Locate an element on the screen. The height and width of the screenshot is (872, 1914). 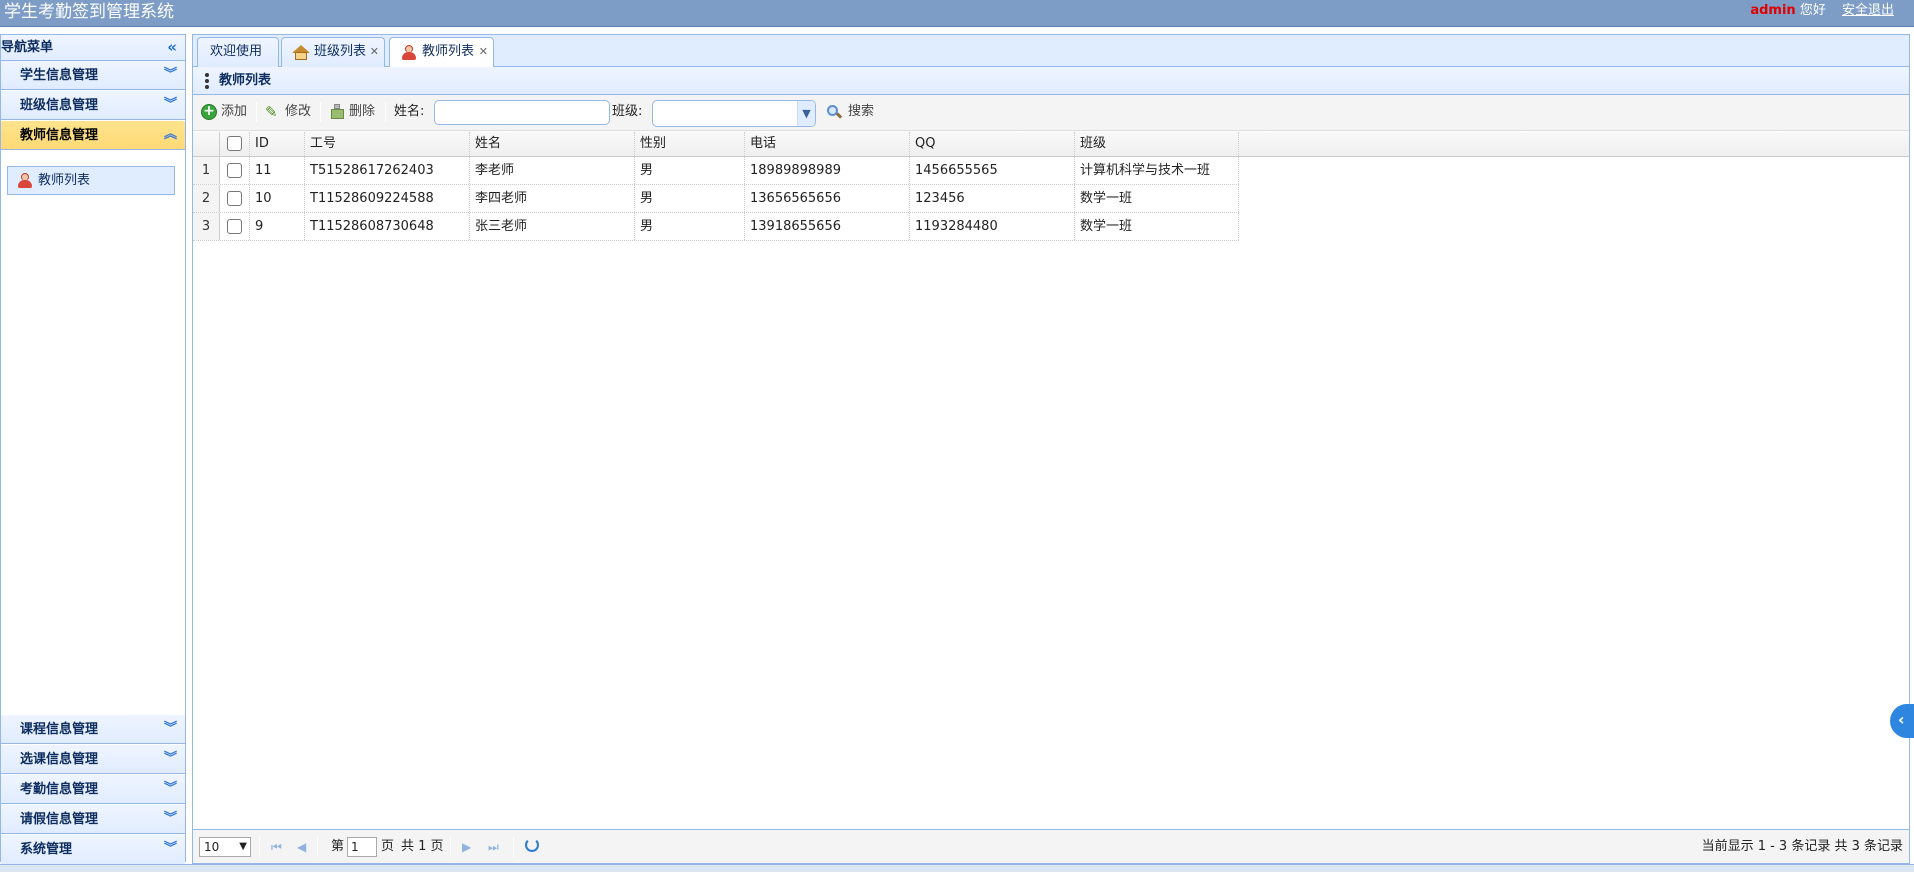
row-checkbox-cell is located at coordinates (235, 226).